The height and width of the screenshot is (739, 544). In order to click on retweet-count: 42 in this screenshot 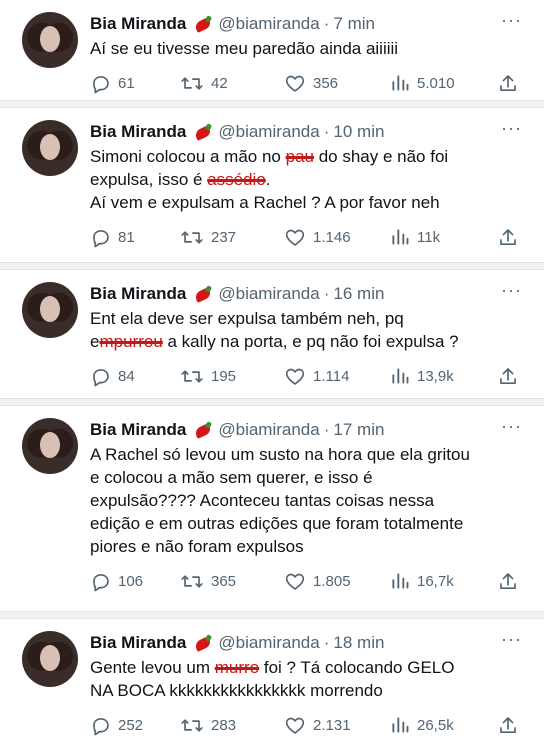, I will do `click(219, 83)`.